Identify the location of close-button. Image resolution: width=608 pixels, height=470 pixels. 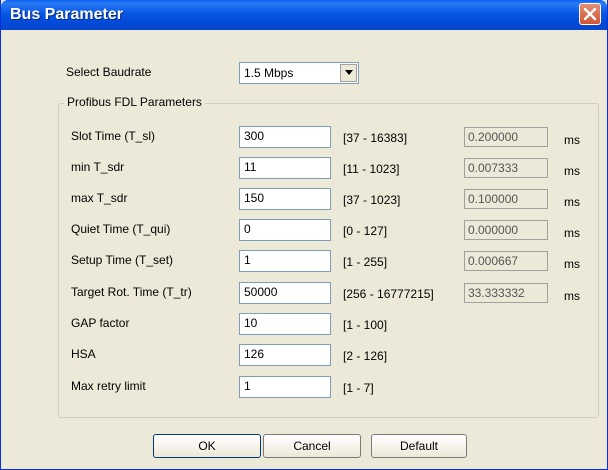
(590, 14).